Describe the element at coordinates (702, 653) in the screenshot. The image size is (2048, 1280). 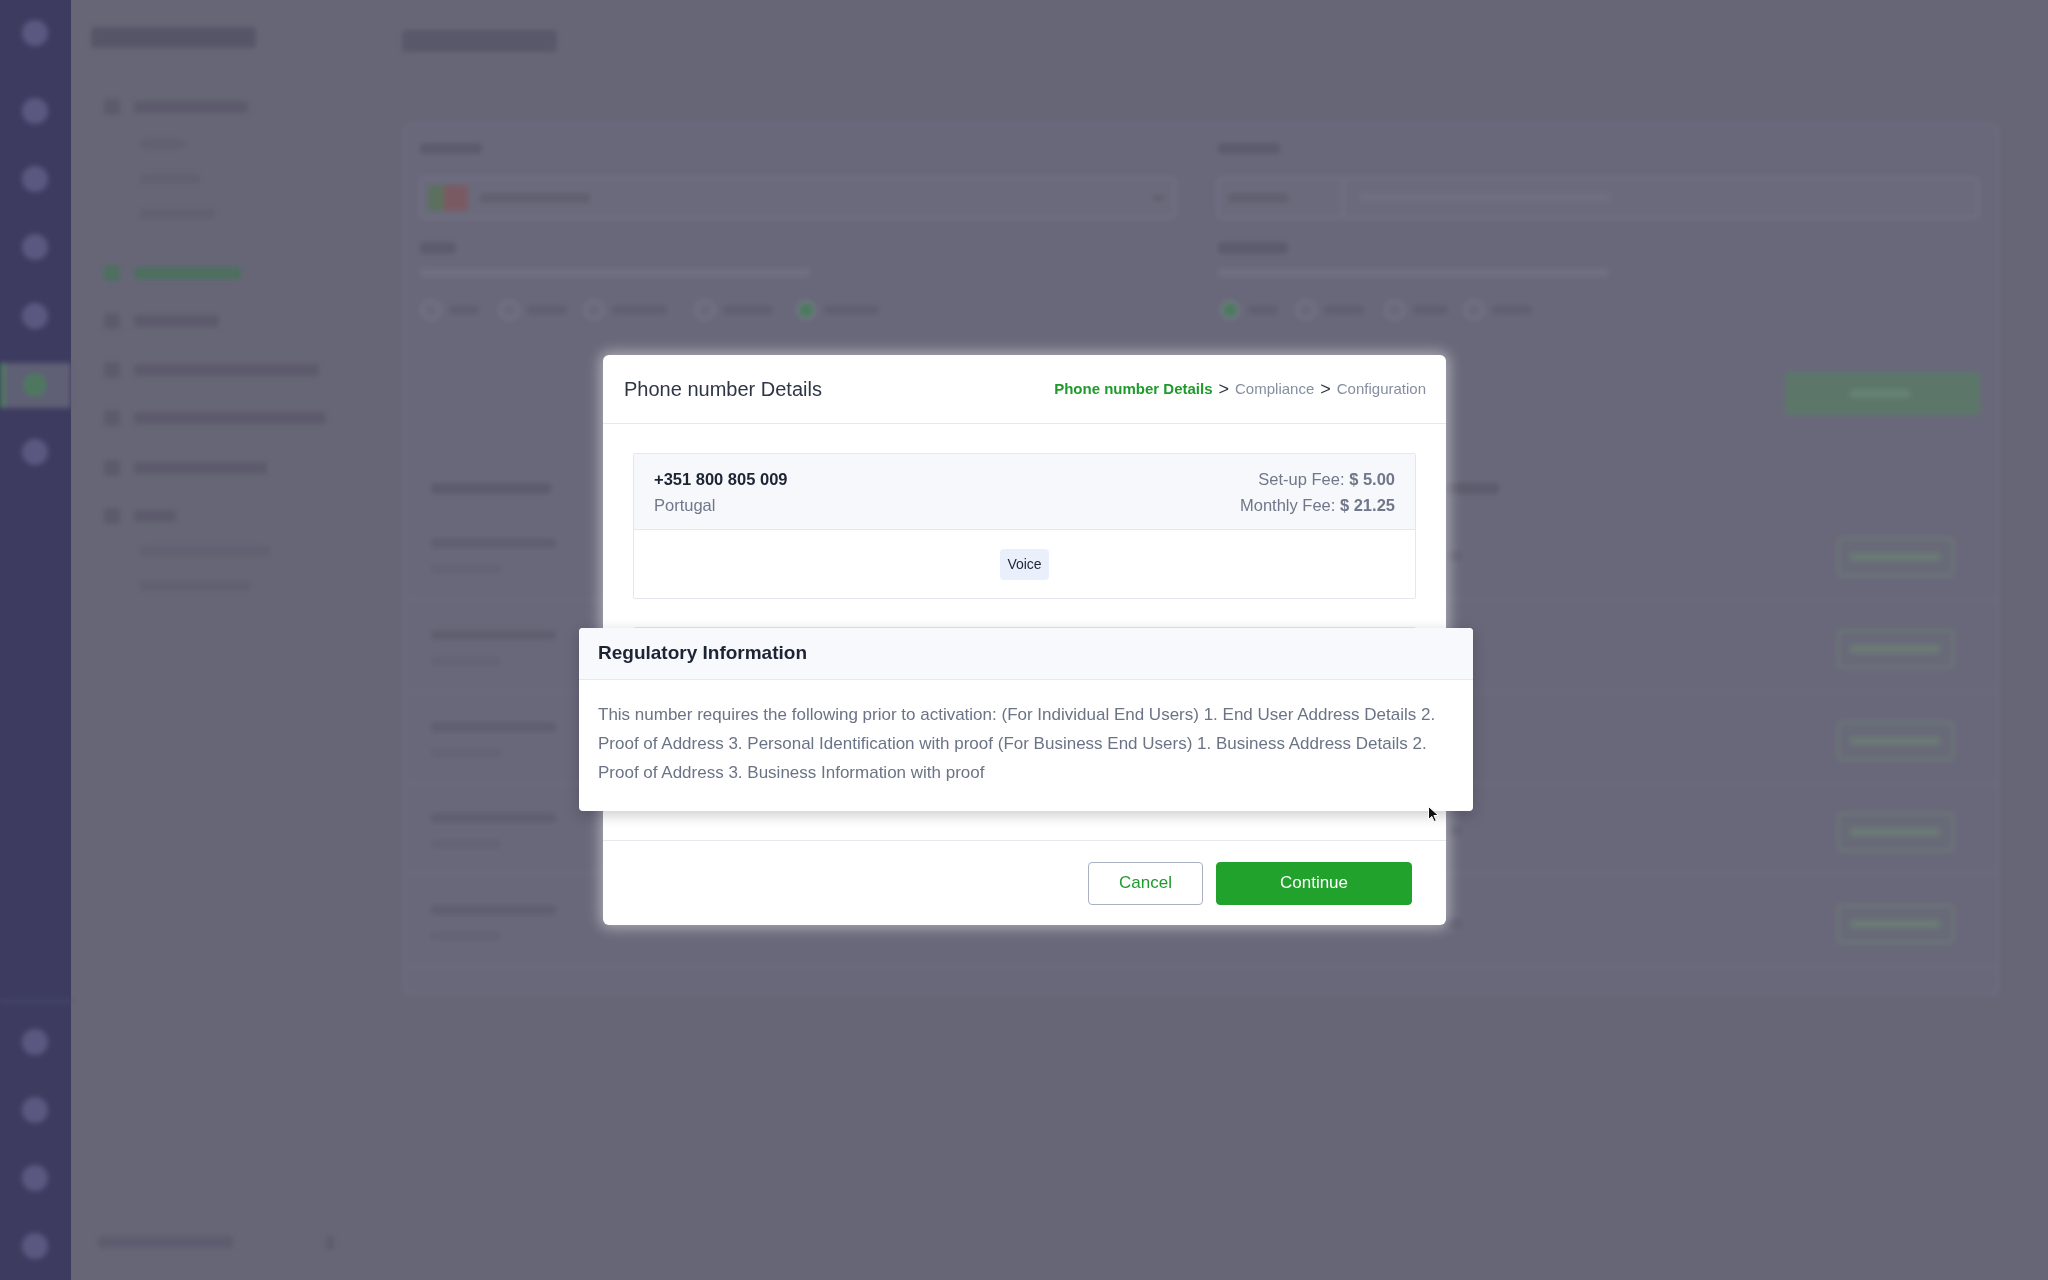
I see `popover-title: Regulatory Information` at that location.